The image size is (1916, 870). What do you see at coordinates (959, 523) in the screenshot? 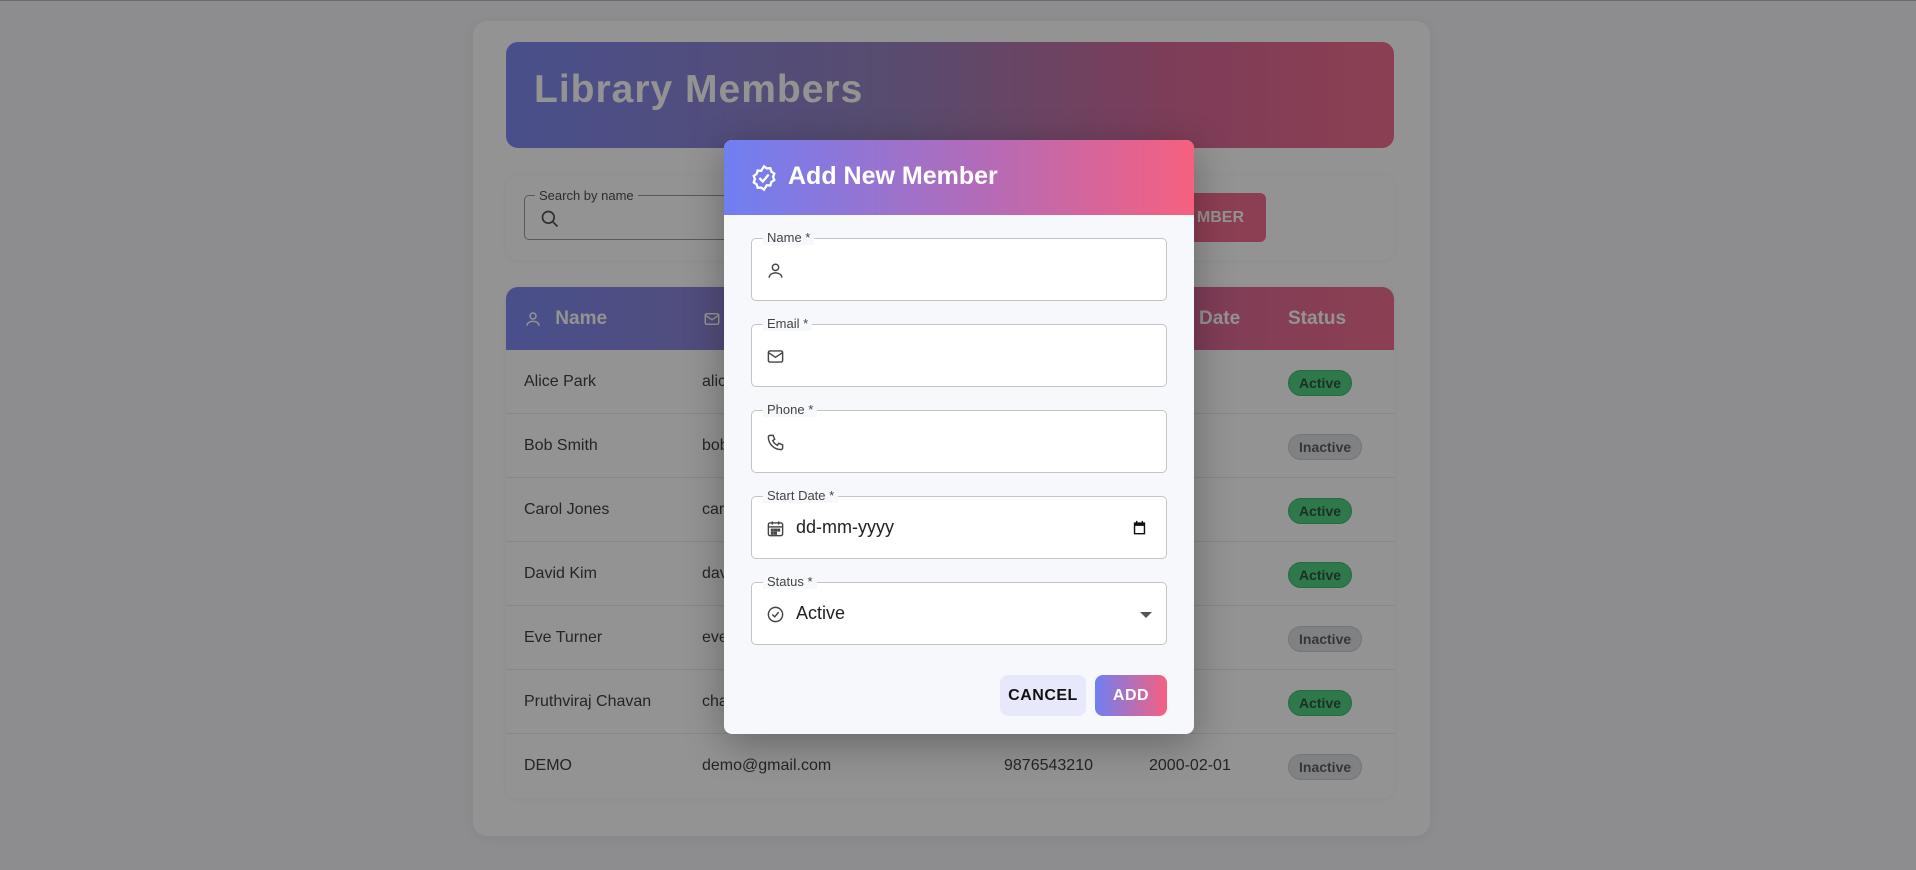
I see `start-date-field: Start Date * dd-mm-yyyy` at bounding box center [959, 523].